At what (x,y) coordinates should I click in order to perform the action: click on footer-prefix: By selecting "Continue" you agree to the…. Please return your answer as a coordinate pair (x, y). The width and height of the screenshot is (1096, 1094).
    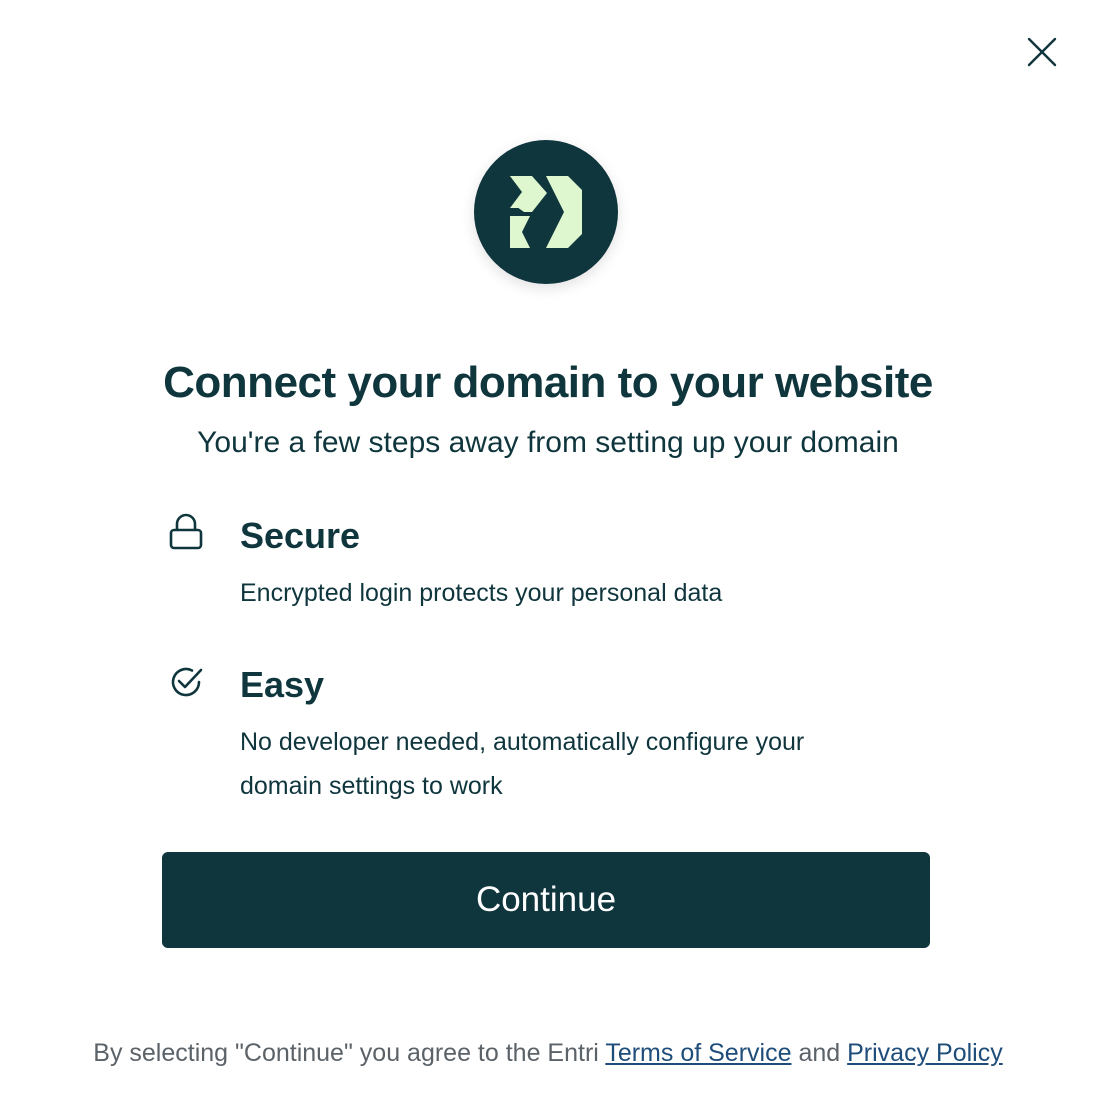
    Looking at the image, I should click on (346, 1053).